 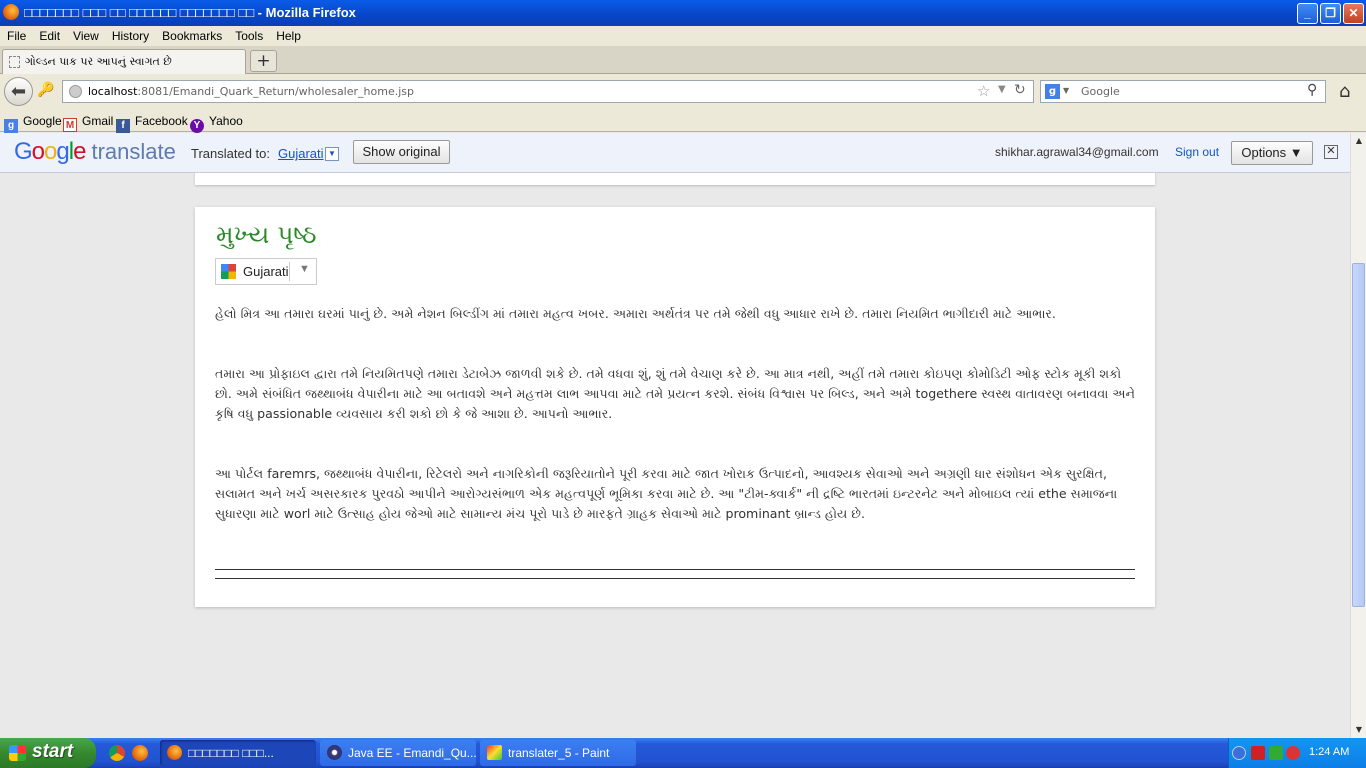 I want to click on options-button: Options ▼, so click(x=1272, y=153).